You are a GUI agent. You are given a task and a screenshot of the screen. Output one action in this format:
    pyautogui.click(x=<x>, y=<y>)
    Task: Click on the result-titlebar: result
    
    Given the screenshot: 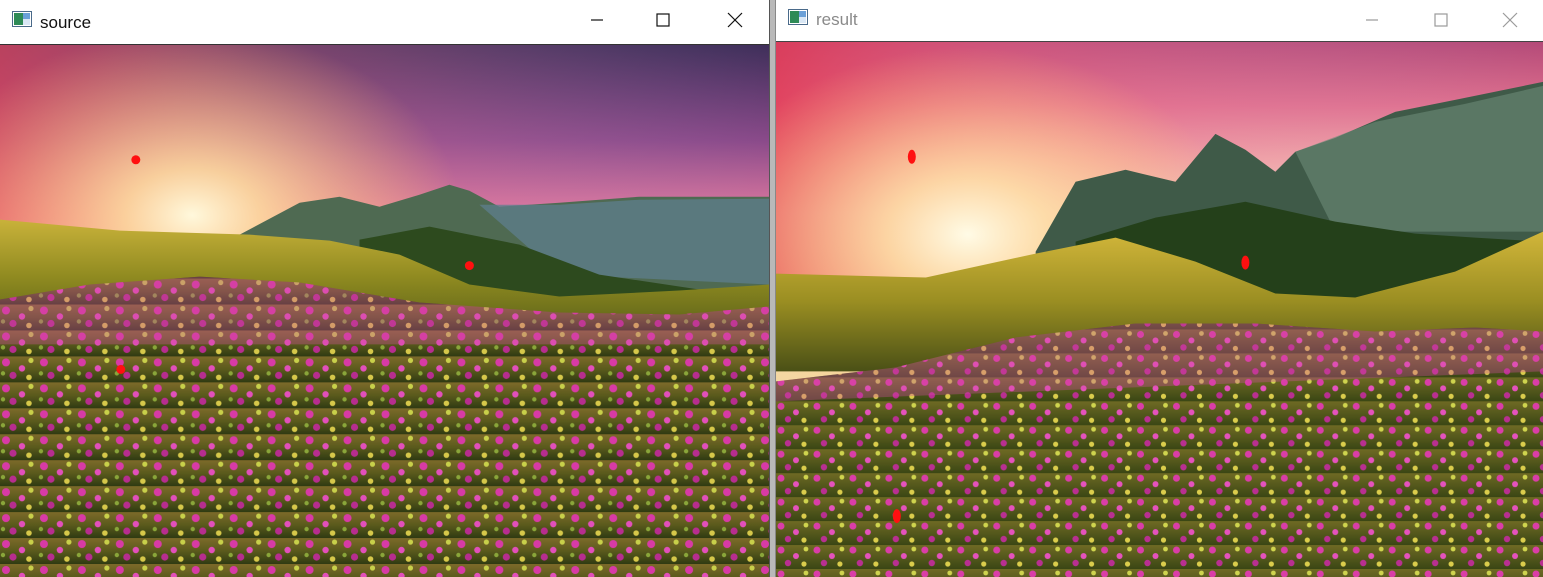 What is the action you would take?
    pyautogui.click(x=1159, y=20)
    